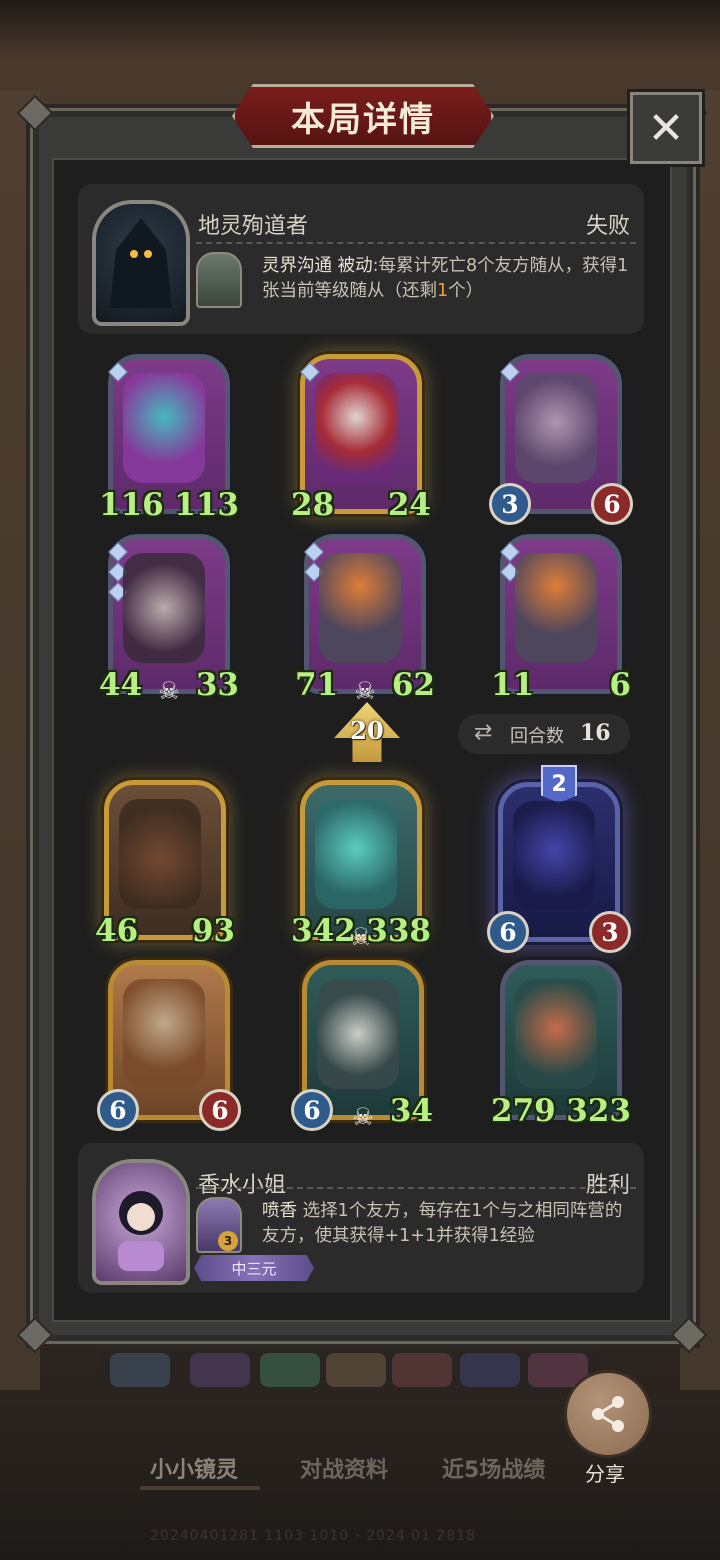 The width and height of the screenshot is (720, 1560). I want to click on player-minion-5: 6 ☠ 34, so click(362, 1045).